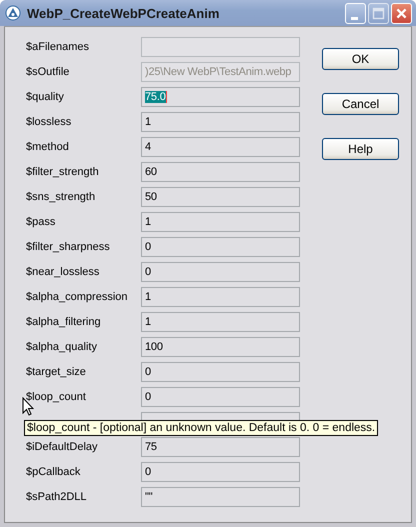 The height and width of the screenshot is (527, 416). What do you see at coordinates (62, 272) in the screenshot?
I see `field-label: $near_lossless` at bounding box center [62, 272].